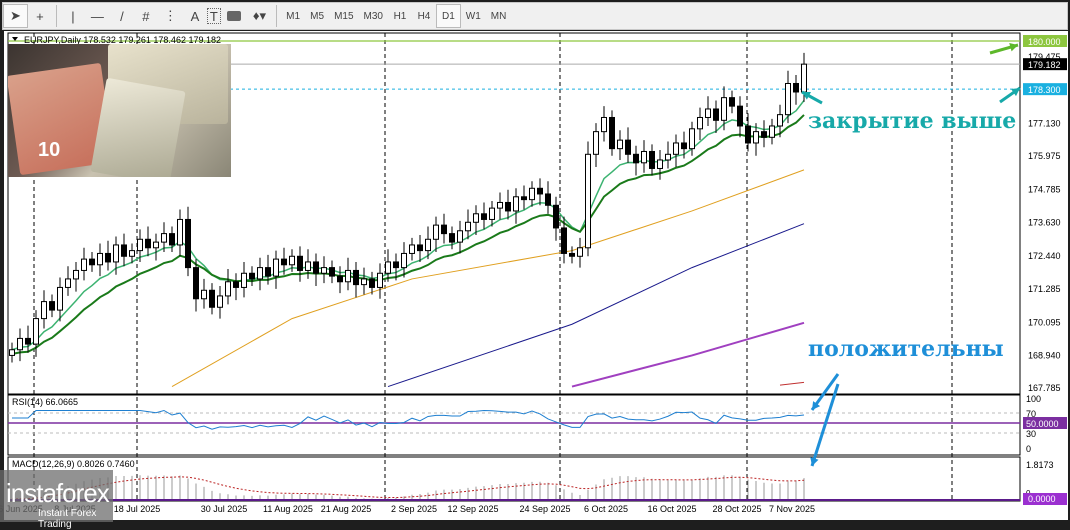 The image size is (1070, 530). What do you see at coordinates (1040, 465) in the screenshot?
I see `macd-axis-label: 1.8173` at bounding box center [1040, 465].